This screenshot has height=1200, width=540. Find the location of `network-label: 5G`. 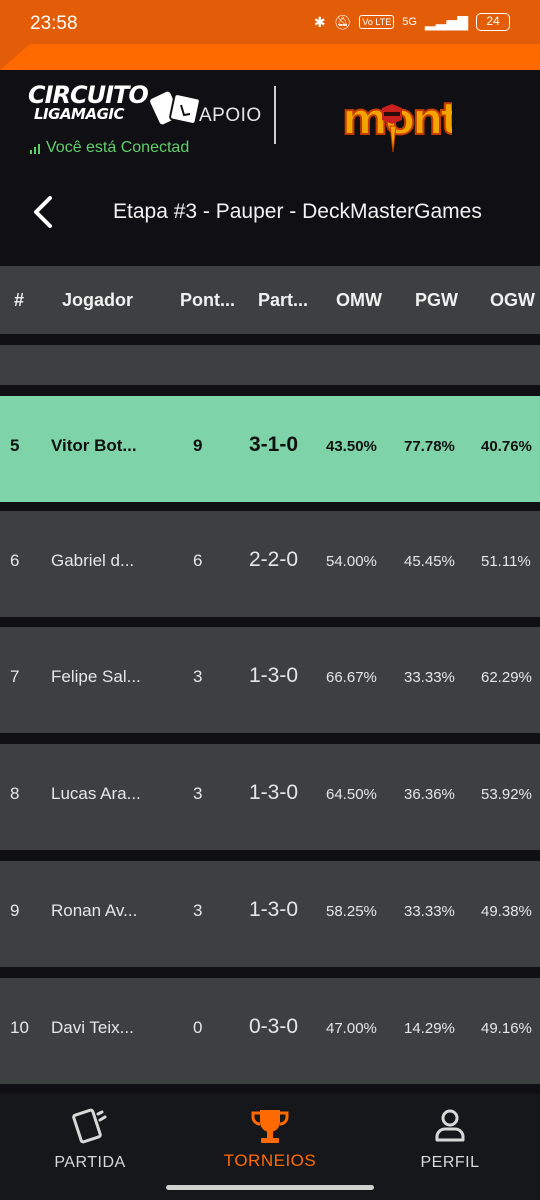

network-label: 5G is located at coordinates (409, 22).